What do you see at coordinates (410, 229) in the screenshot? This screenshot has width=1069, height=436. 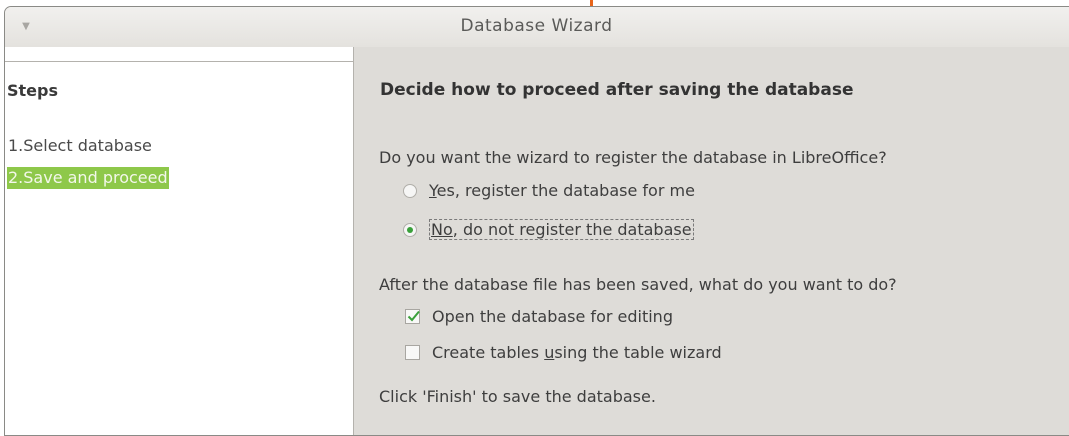 I see `register-no-radio` at bounding box center [410, 229].